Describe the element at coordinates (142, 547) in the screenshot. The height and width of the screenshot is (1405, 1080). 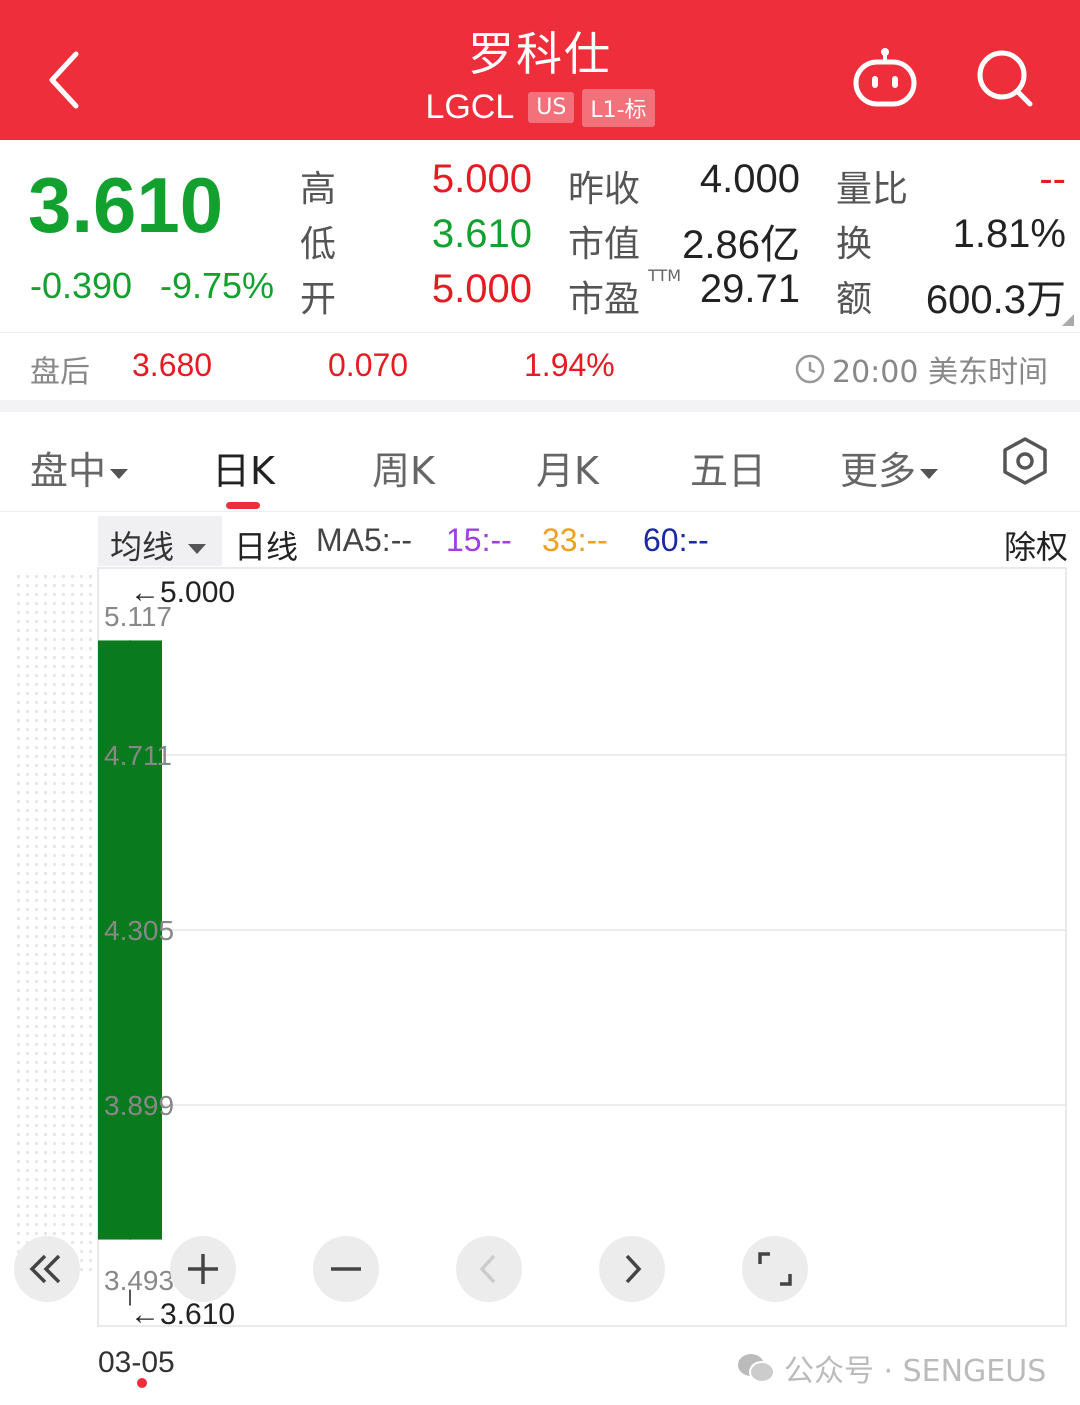
I see `ma-selector-label: 均线` at that location.